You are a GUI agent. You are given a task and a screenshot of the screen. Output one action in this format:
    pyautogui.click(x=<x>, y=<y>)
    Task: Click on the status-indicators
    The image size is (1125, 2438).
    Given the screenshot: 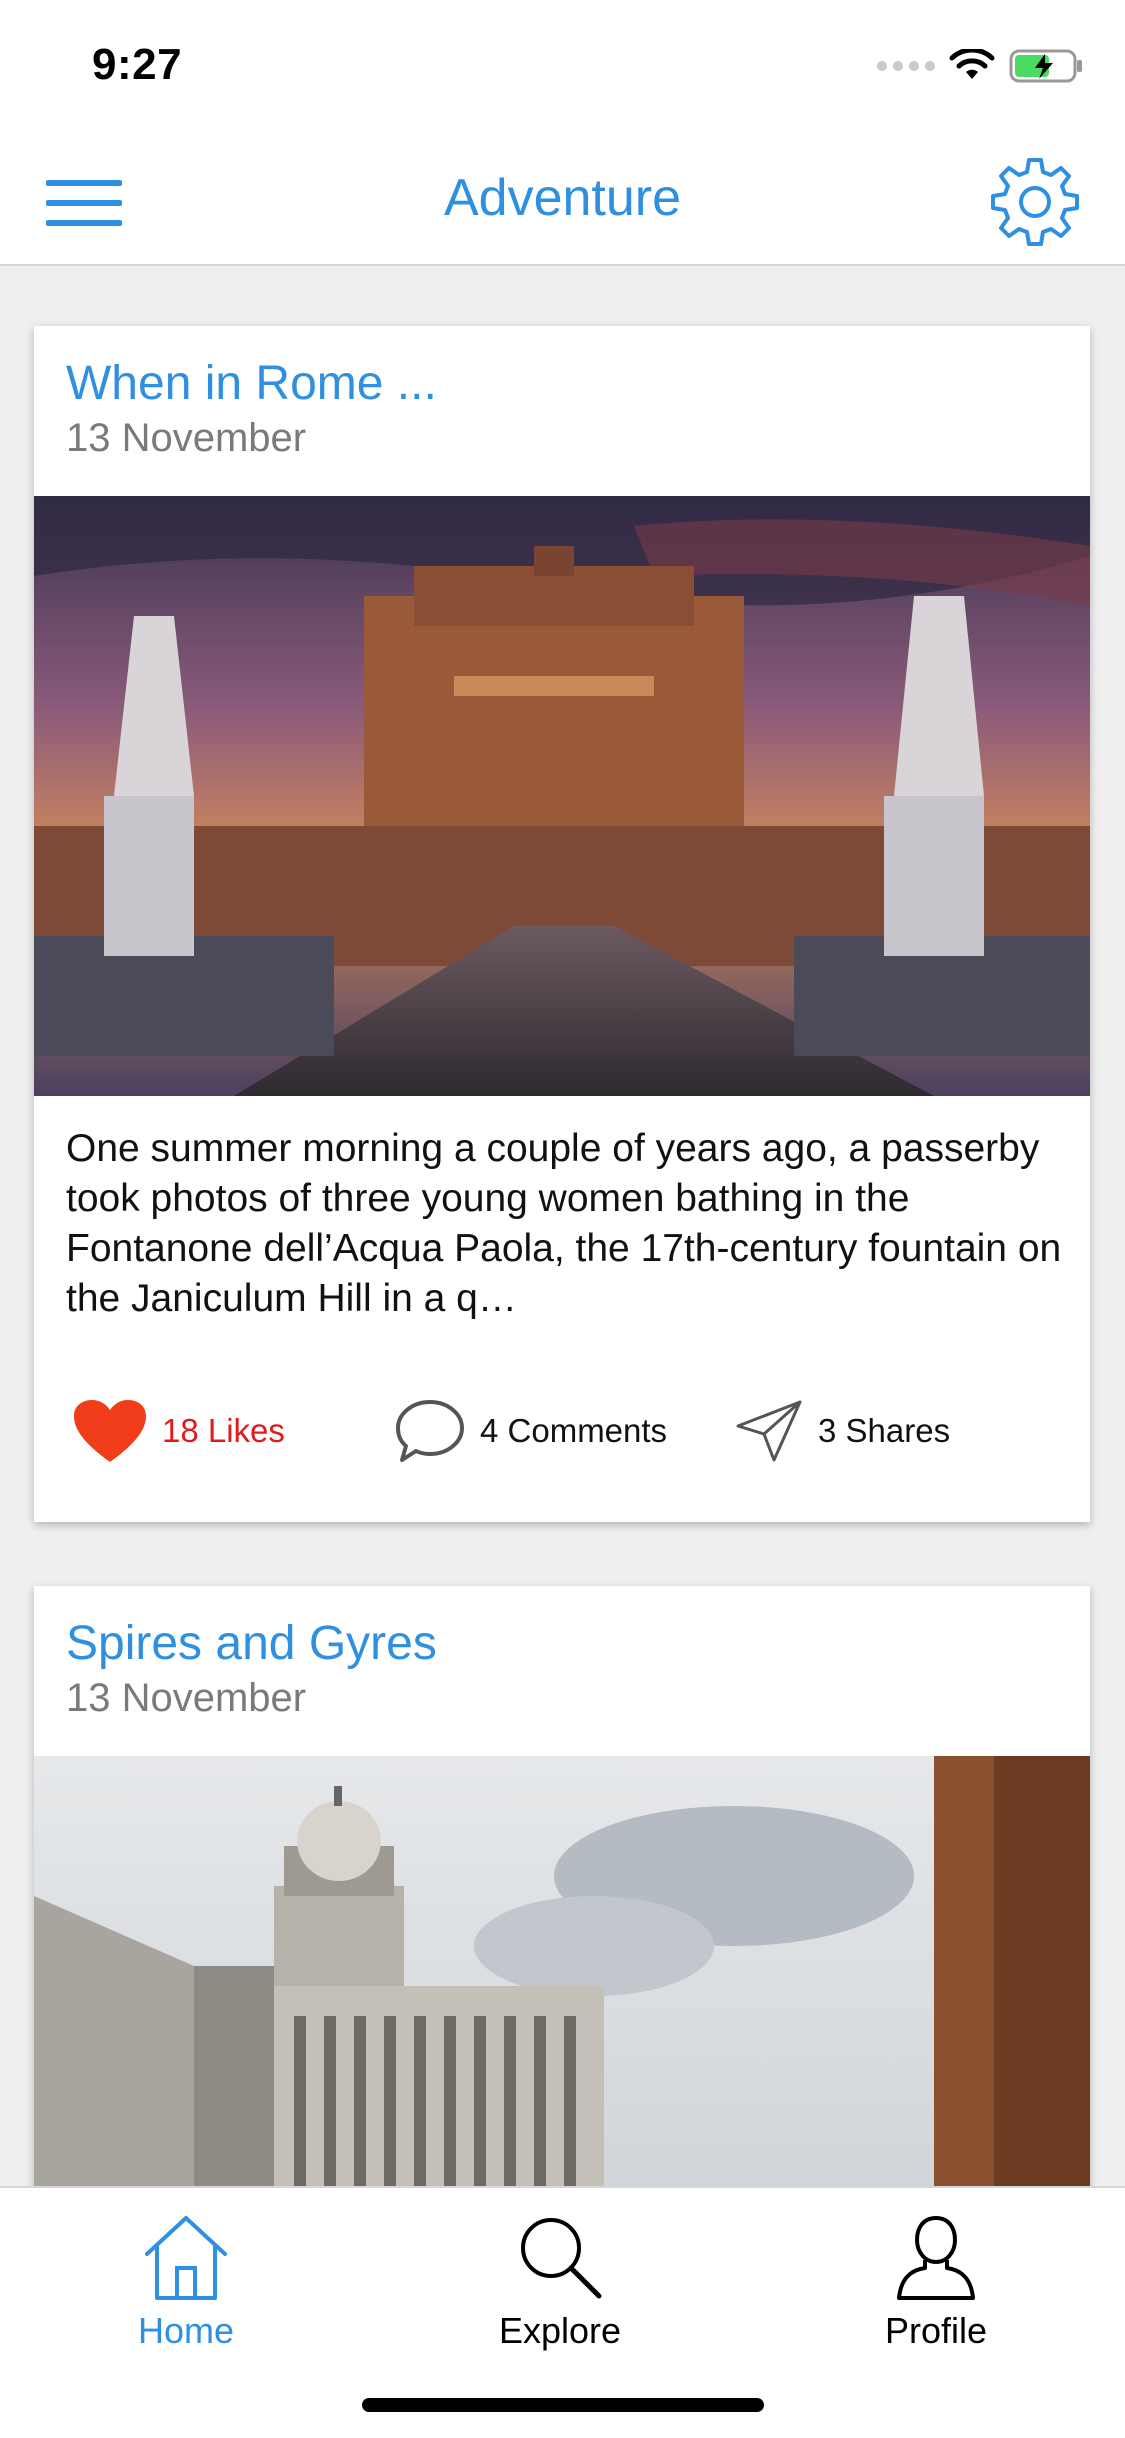 What is the action you would take?
    pyautogui.click(x=981, y=66)
    